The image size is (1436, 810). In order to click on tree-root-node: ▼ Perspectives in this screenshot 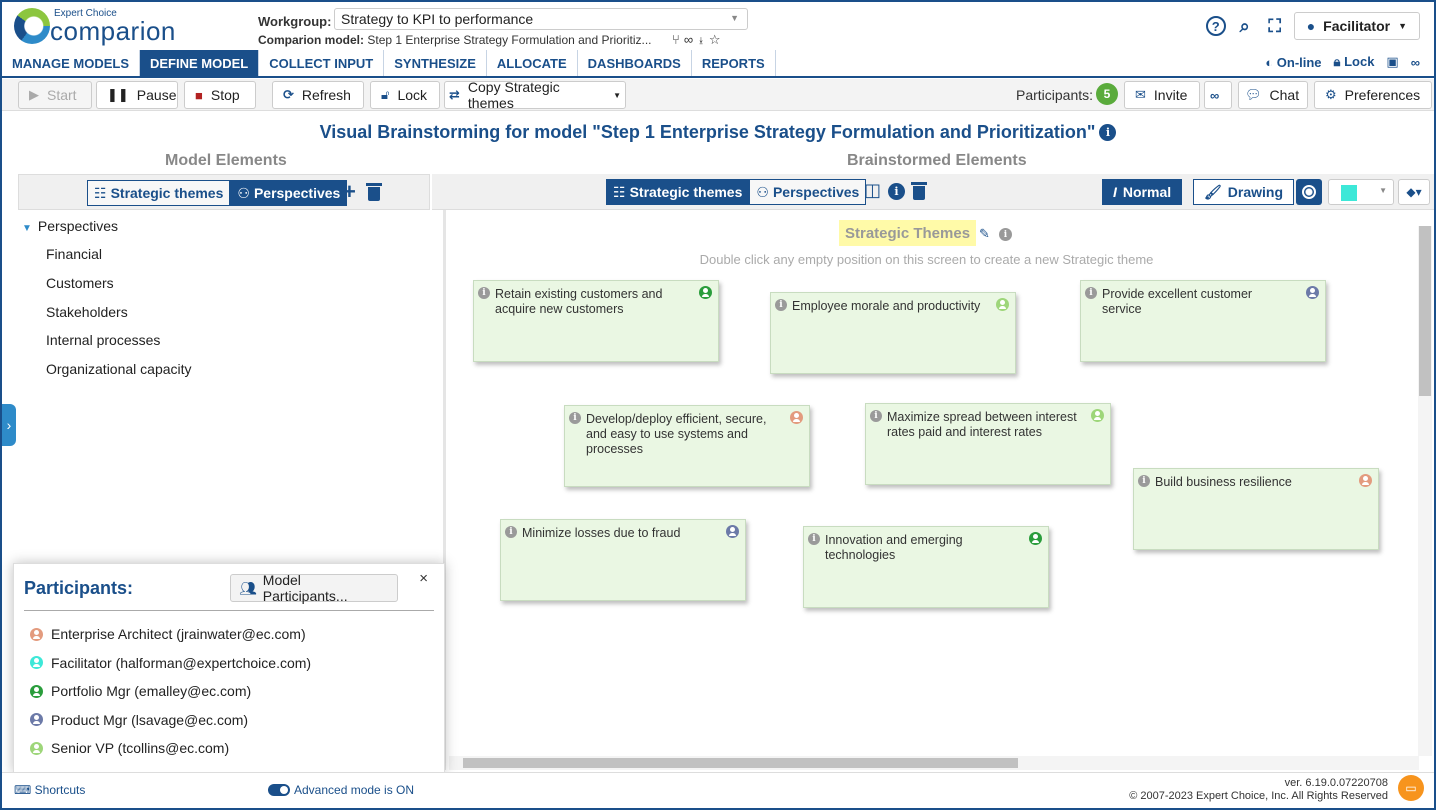, I will do `click(70, 226)`.